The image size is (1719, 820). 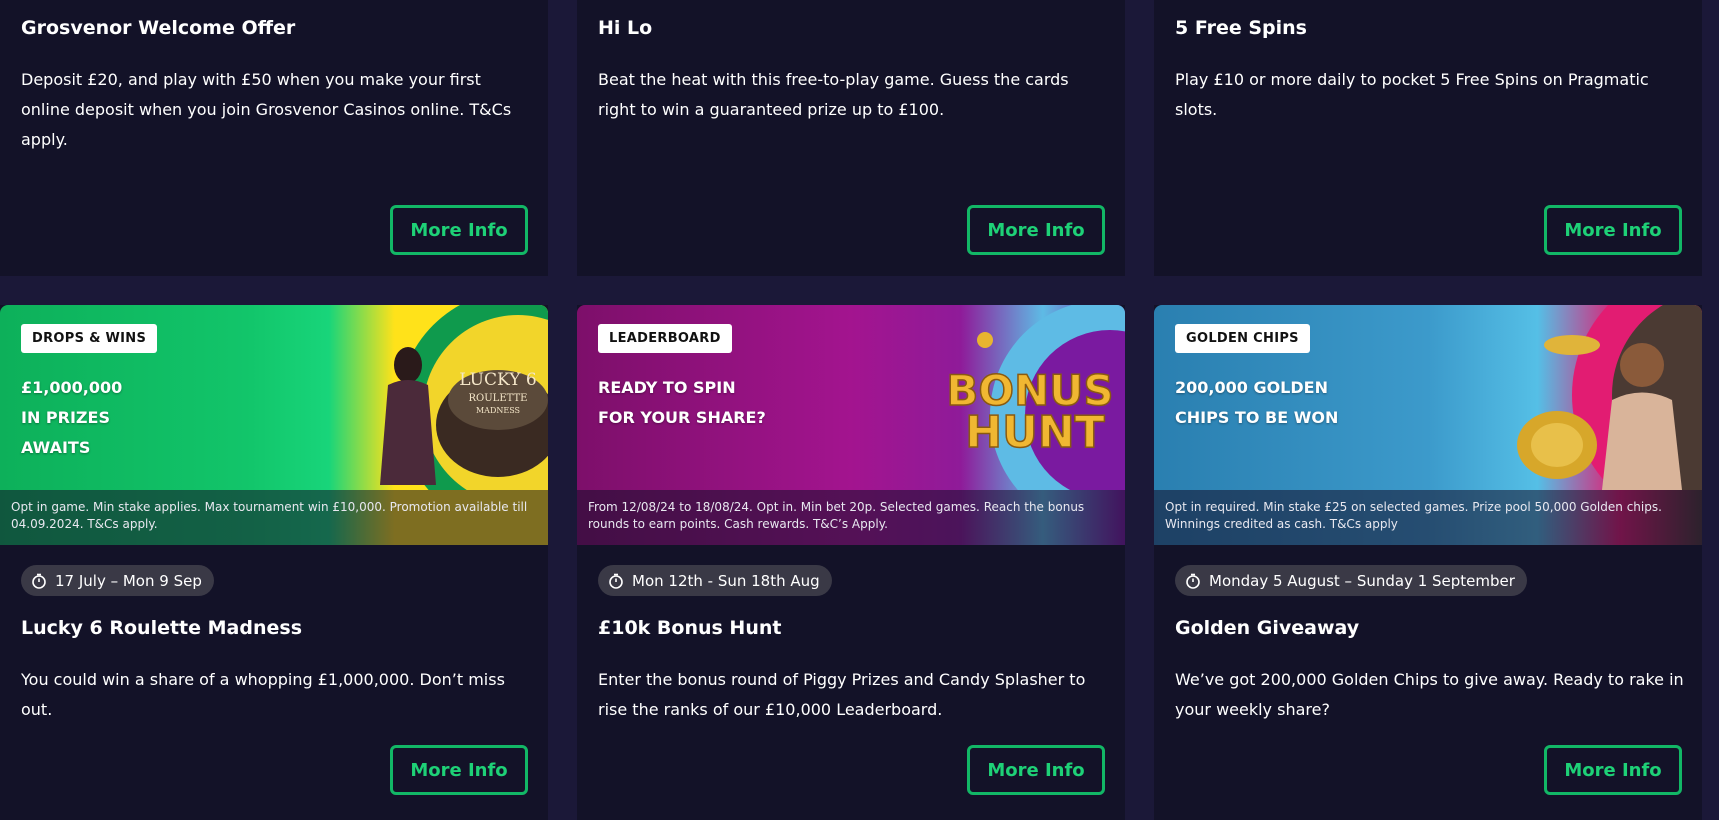 I want to click on headline-line: £1,000,000, so click(x=72, y=387).